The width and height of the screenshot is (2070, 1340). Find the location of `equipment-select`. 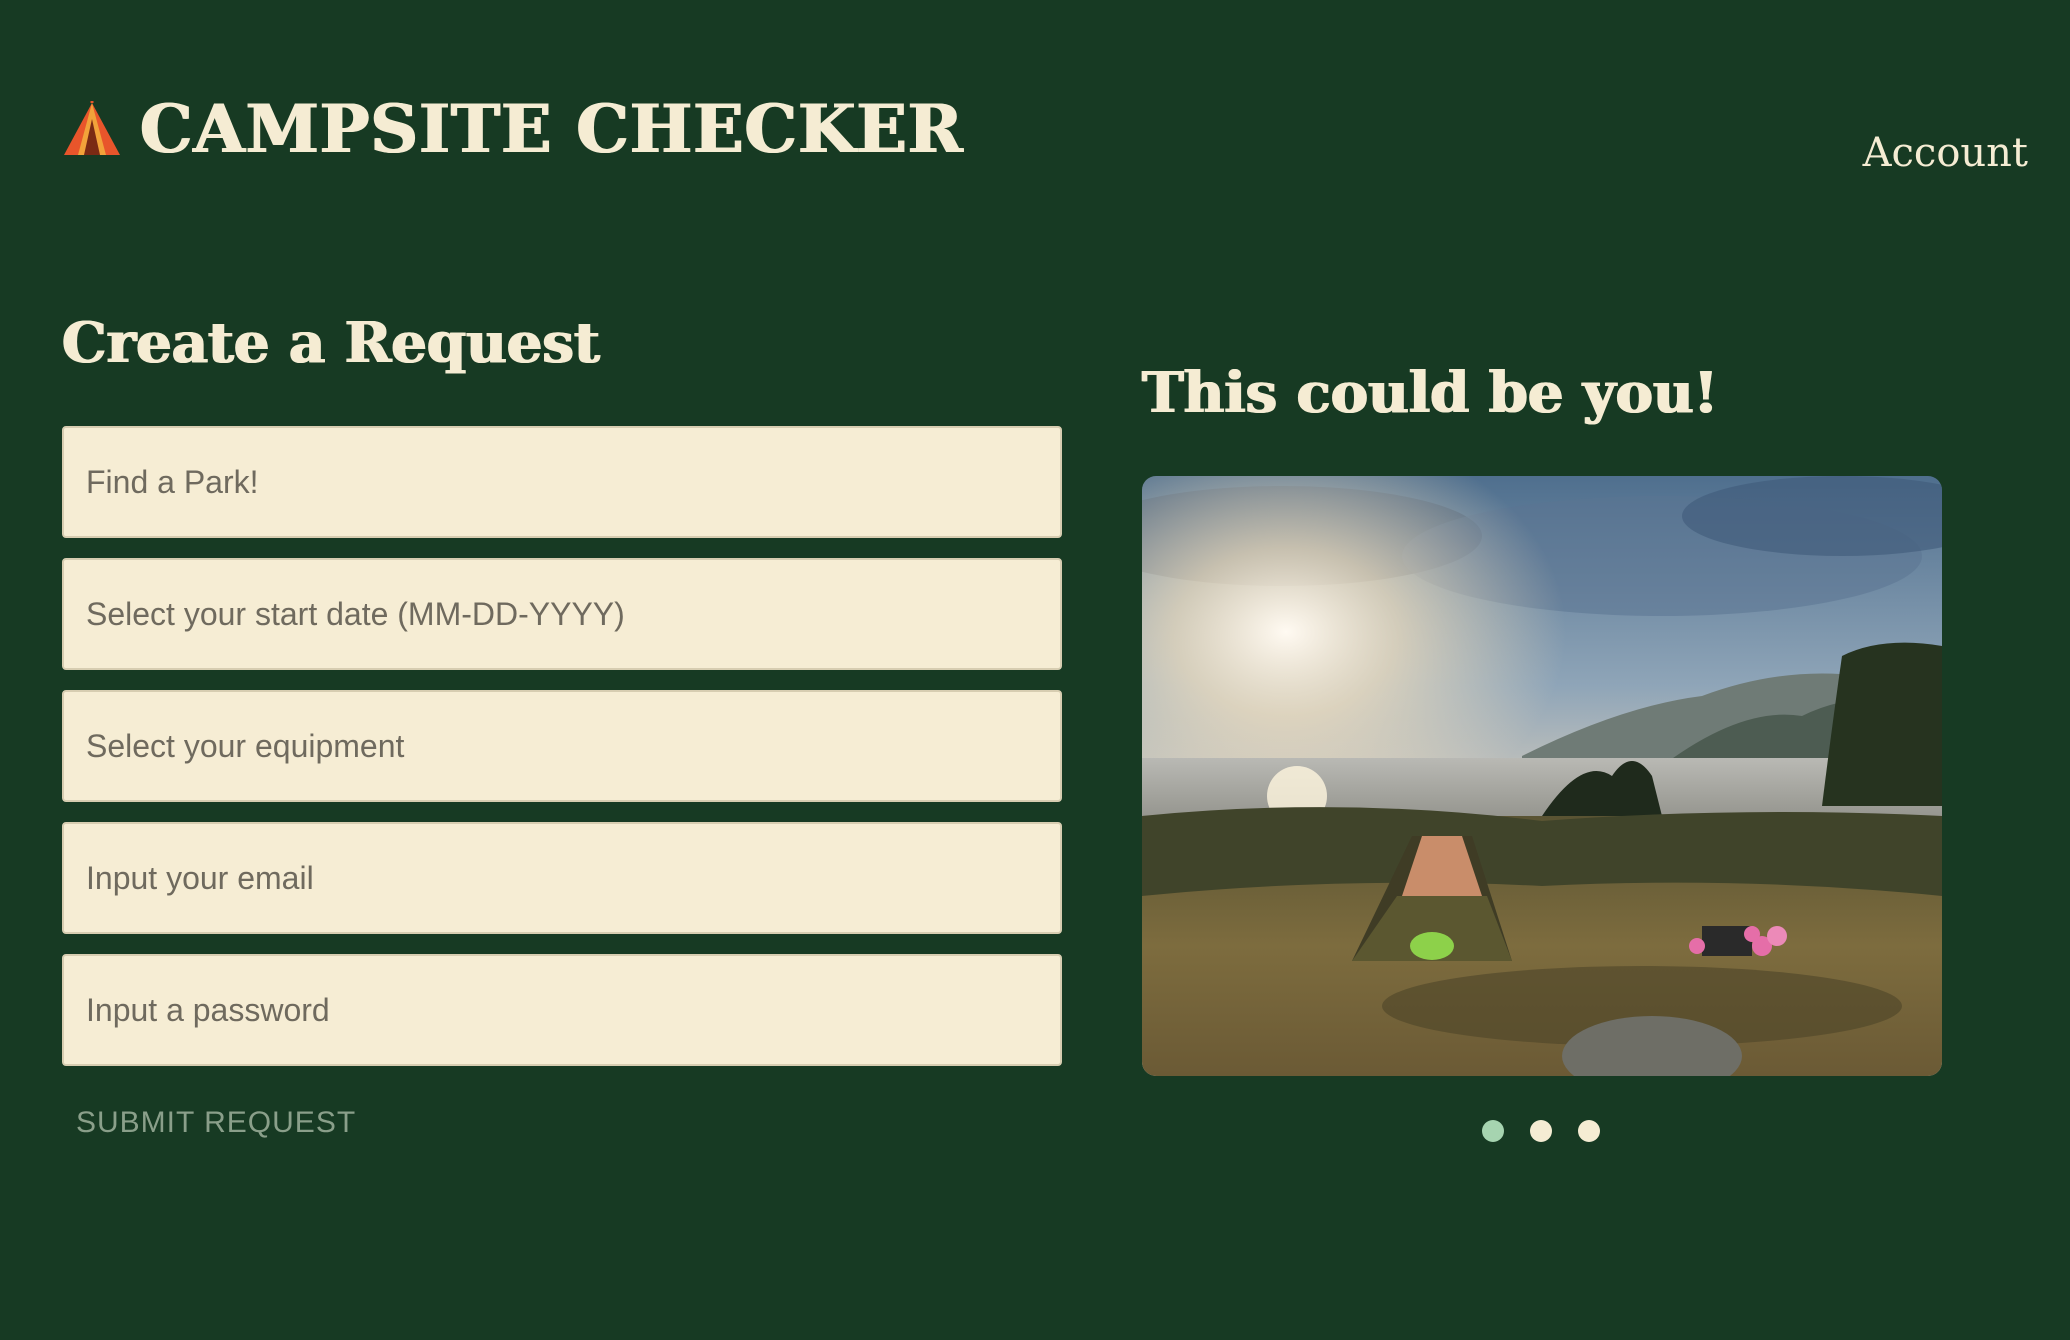

equipment-select is located at coordinates (562, 746).